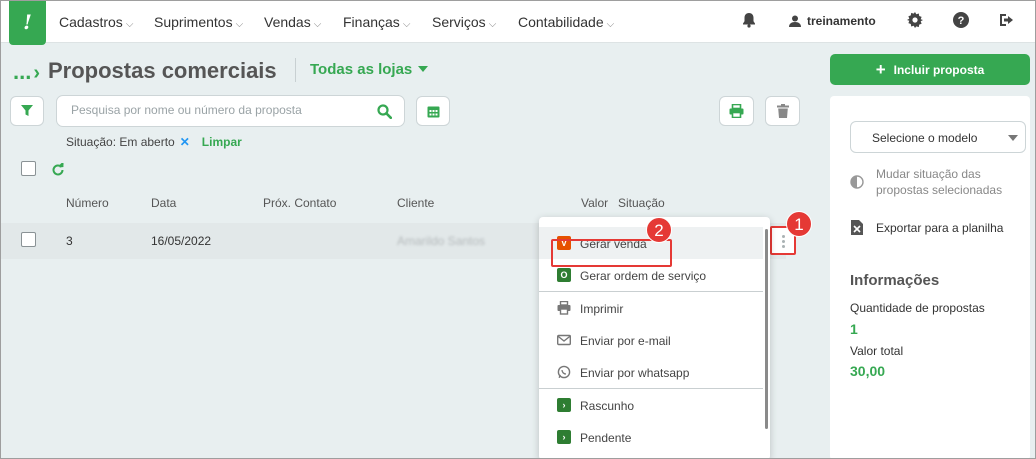 The width and height of the screenshot is (1036, 459). What do you see at coordinates (939, 228) in the screenshot?
I see `export-spreadsheet-action: Exportar para a planilha` at bounding box center [939, 228].